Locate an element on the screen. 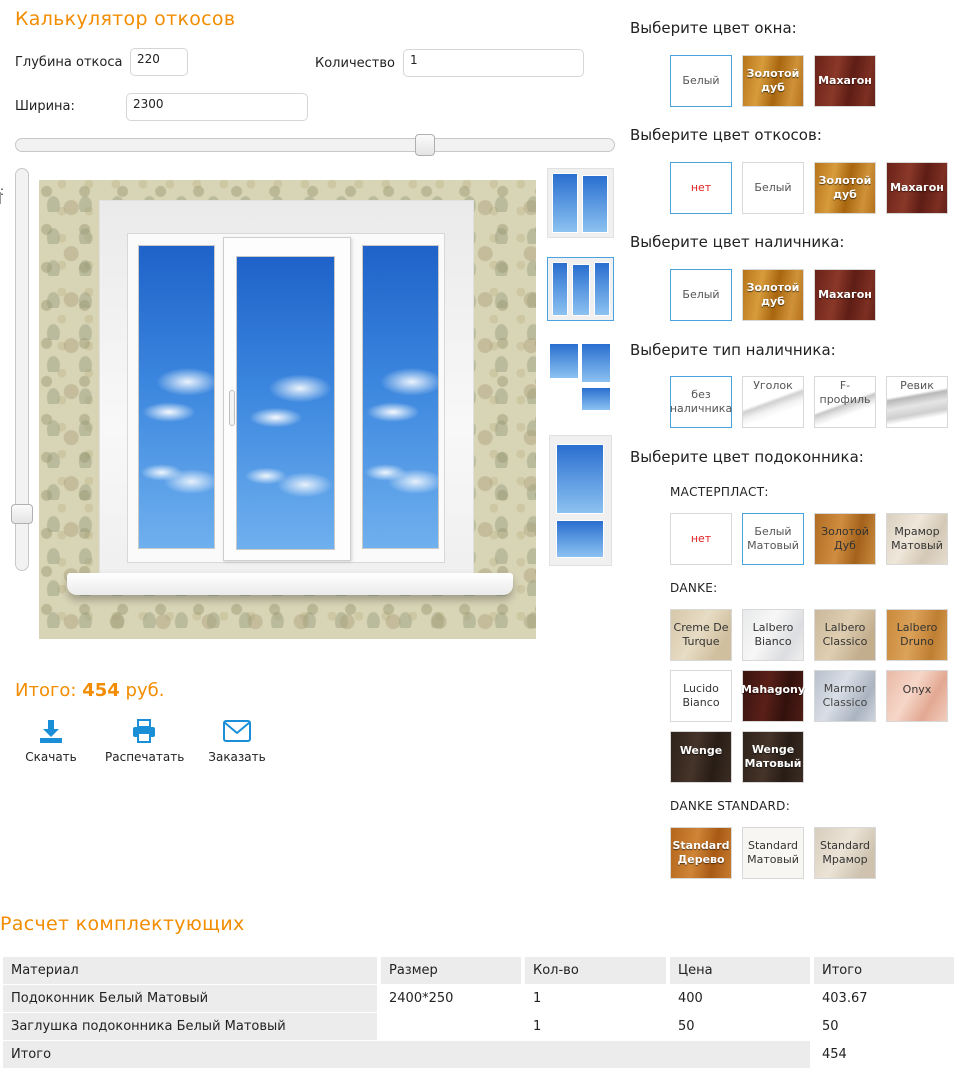 This screenshot has width=960, height=1090. depth-input: 220 is located at coordinates (159, 62).